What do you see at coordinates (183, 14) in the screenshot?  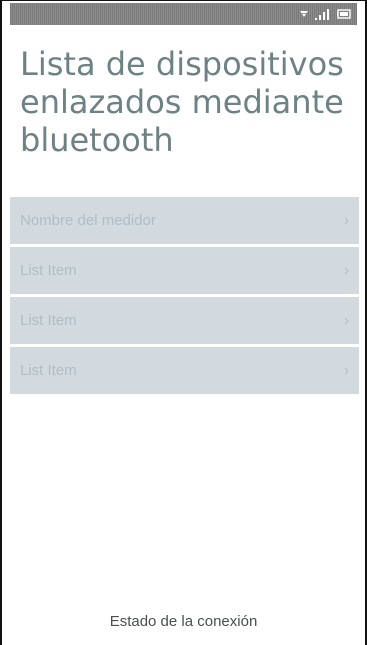 I see `status-bar` at bounding box center [183, 14].